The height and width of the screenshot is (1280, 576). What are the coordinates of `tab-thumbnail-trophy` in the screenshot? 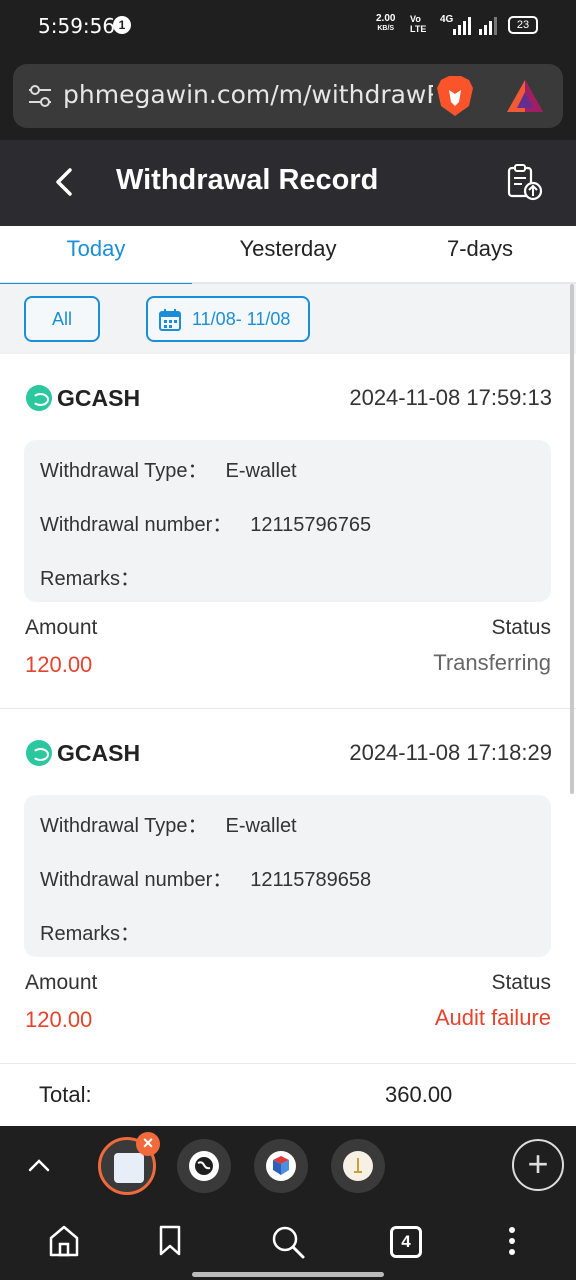 It's located at (358, 1166).